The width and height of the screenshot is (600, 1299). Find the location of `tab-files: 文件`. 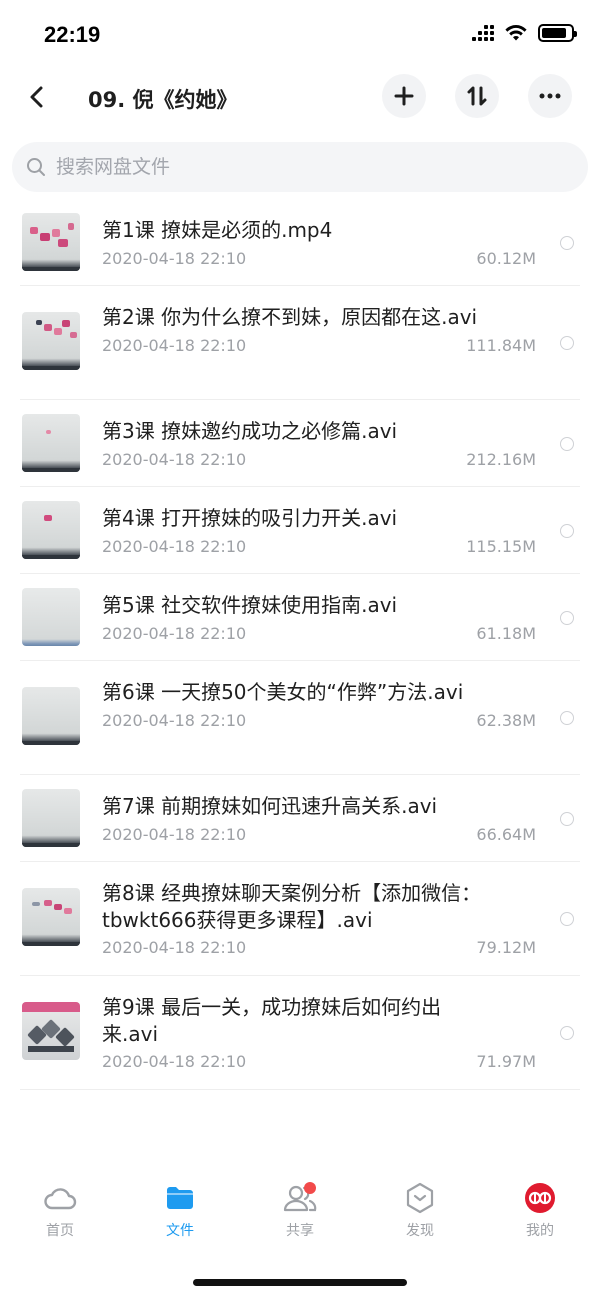

tab-files: 文件 is located at coordinates (180, 1215).